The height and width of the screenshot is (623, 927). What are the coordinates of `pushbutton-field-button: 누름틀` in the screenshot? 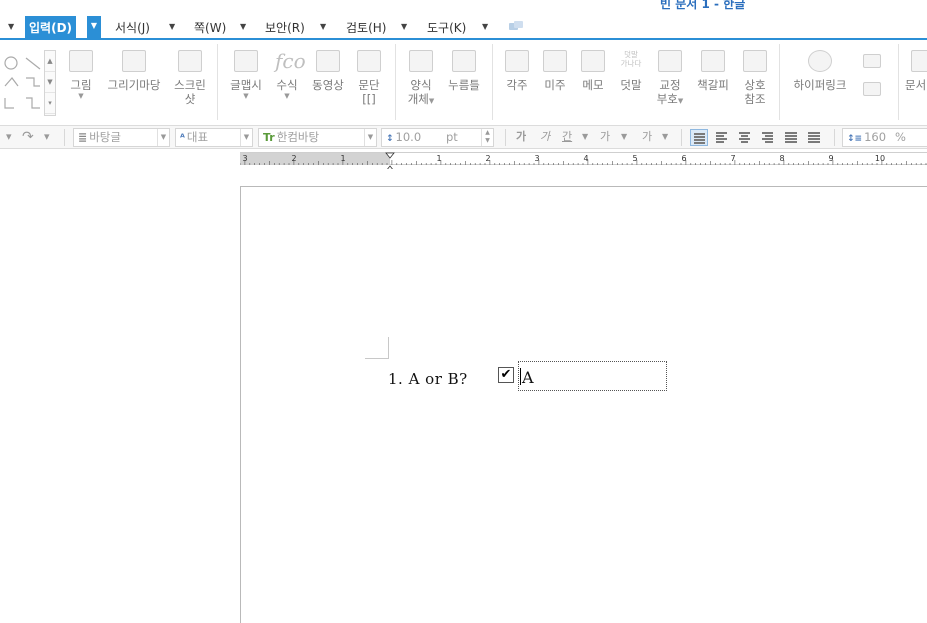 It's located at (464, 68).